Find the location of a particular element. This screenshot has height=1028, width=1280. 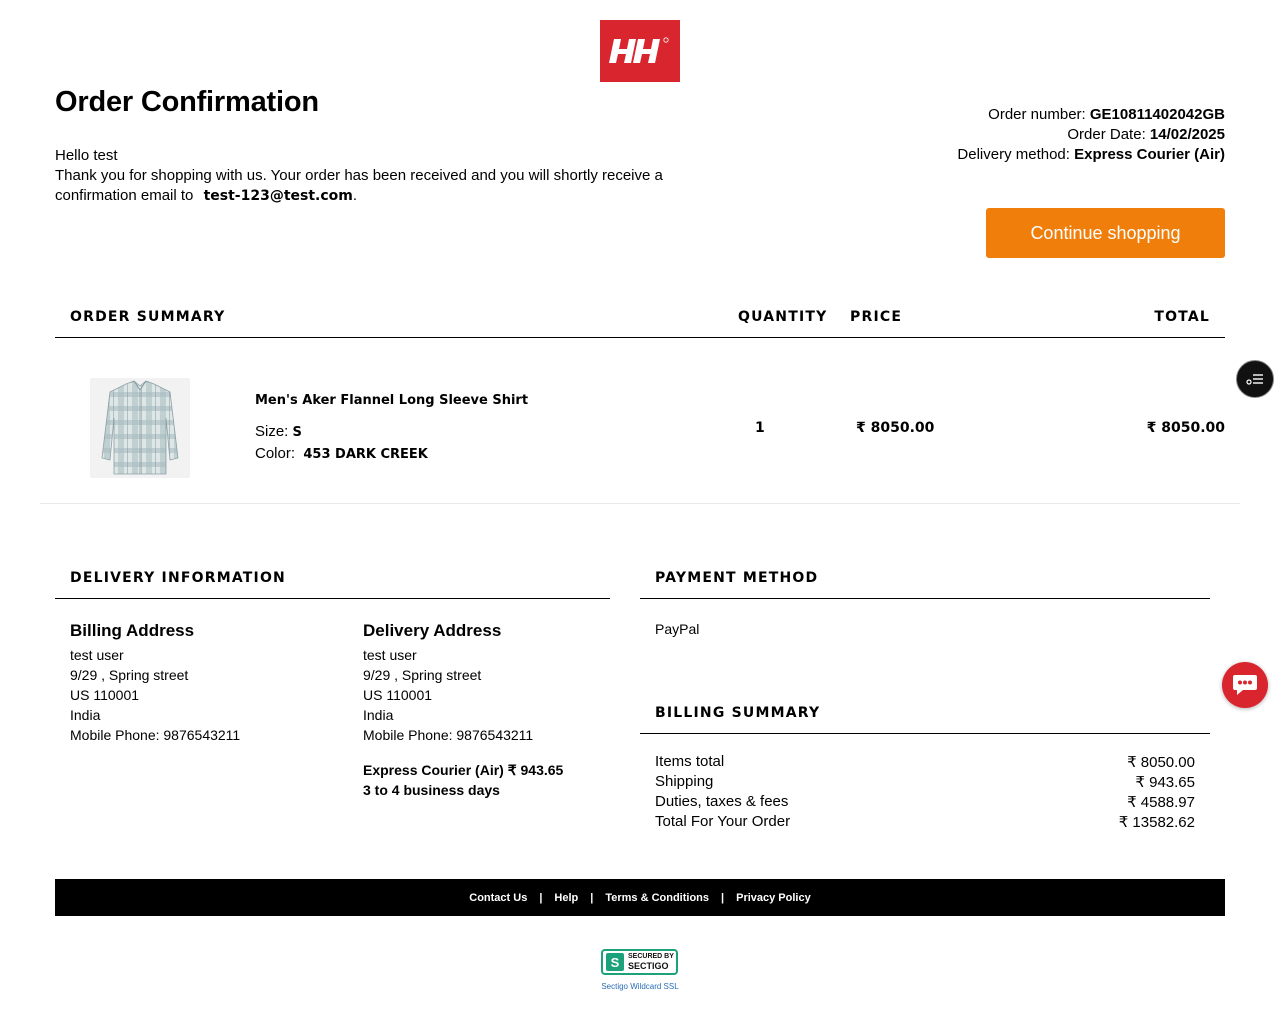

sectigo-badge-text: SECURED BY SECTIGO is located at coordinates (651, 962).